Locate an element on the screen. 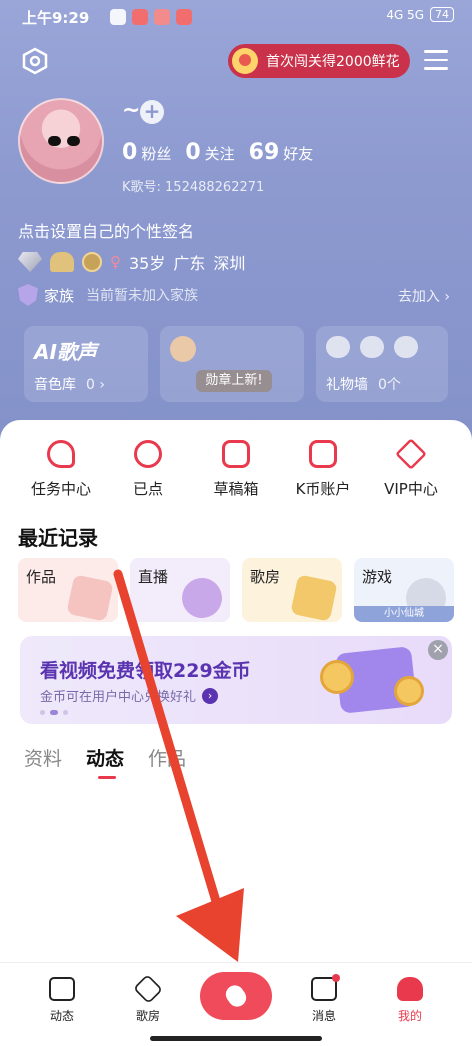  profile-tabs: 资料 动态 作品 is located at coordinates (105, 761).